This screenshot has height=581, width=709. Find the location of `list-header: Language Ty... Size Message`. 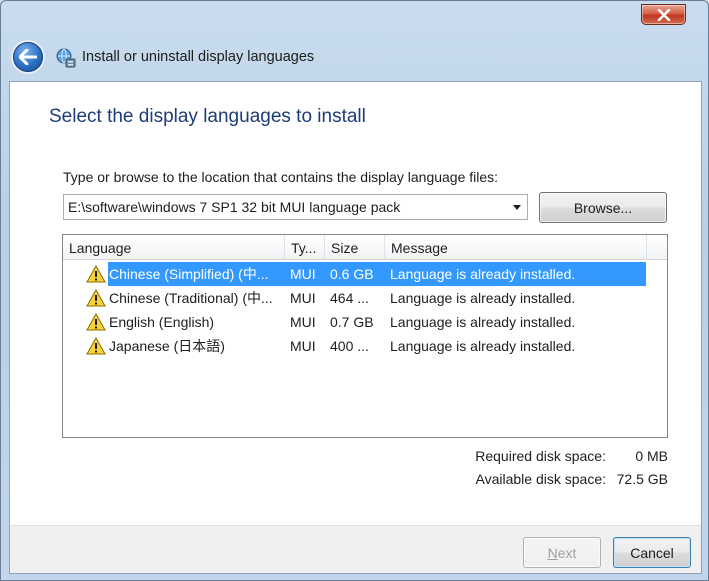

list-header: Language Ty... Size Message is located at coordinates (365, 247).